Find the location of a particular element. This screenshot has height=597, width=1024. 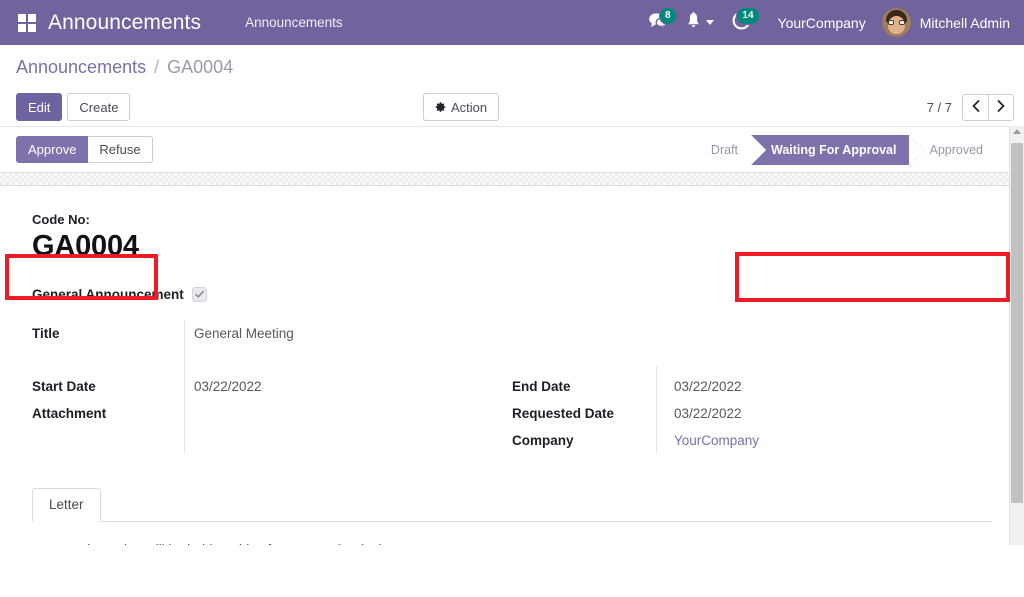

activity-clock-menu: 14 is located at coordinates (741, 22).